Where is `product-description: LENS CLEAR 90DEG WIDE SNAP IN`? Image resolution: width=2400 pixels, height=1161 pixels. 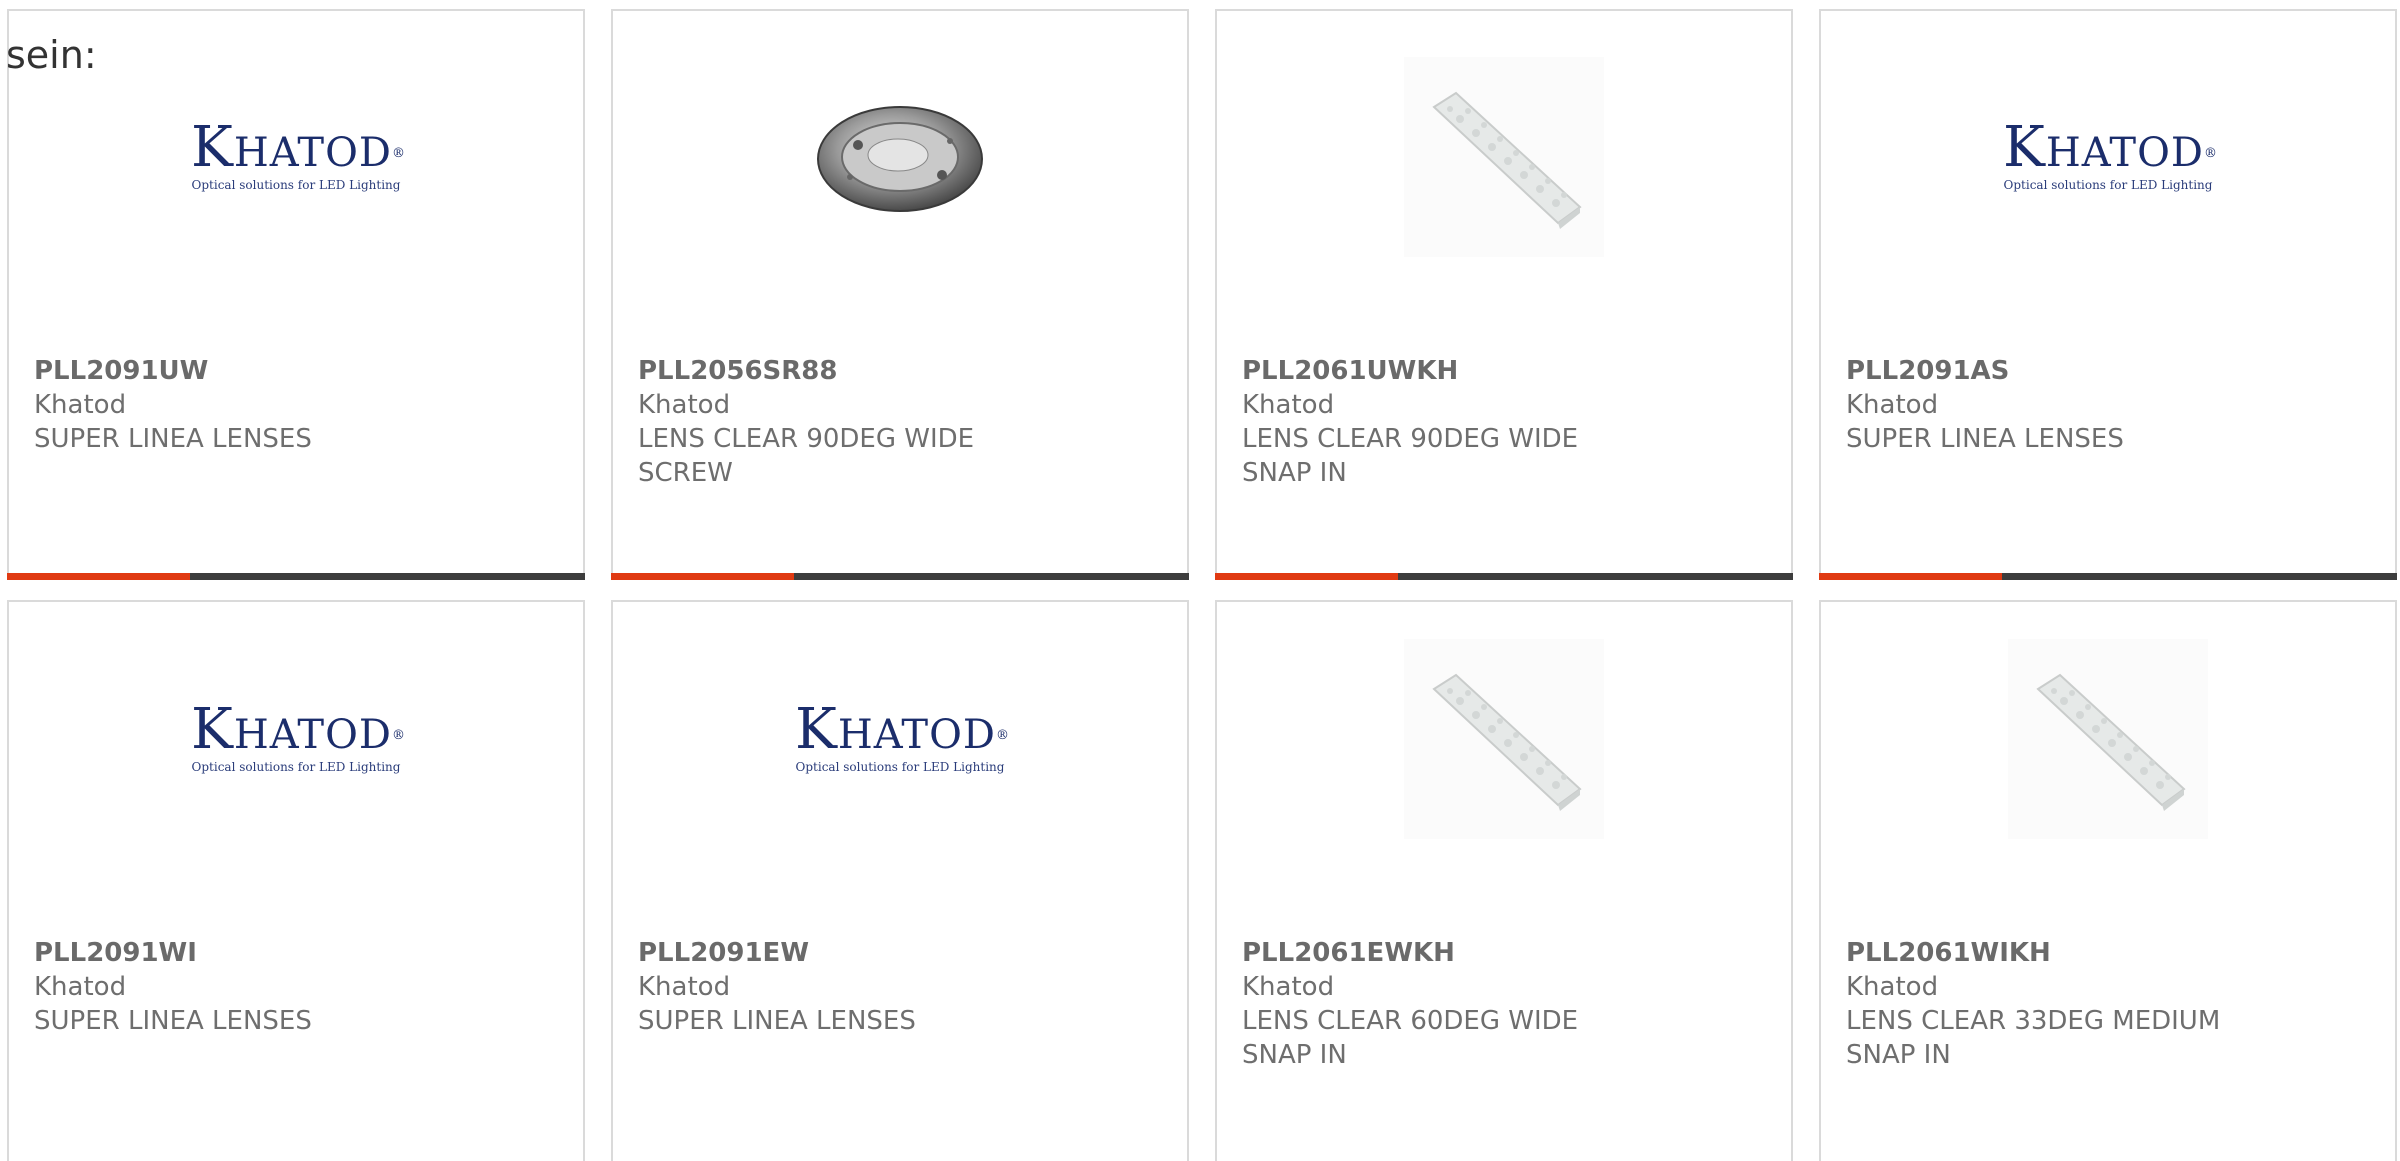 product-description: LENS CLEAR 90DEG WIDE SNAP IN is located at coordinates (1410, 456).